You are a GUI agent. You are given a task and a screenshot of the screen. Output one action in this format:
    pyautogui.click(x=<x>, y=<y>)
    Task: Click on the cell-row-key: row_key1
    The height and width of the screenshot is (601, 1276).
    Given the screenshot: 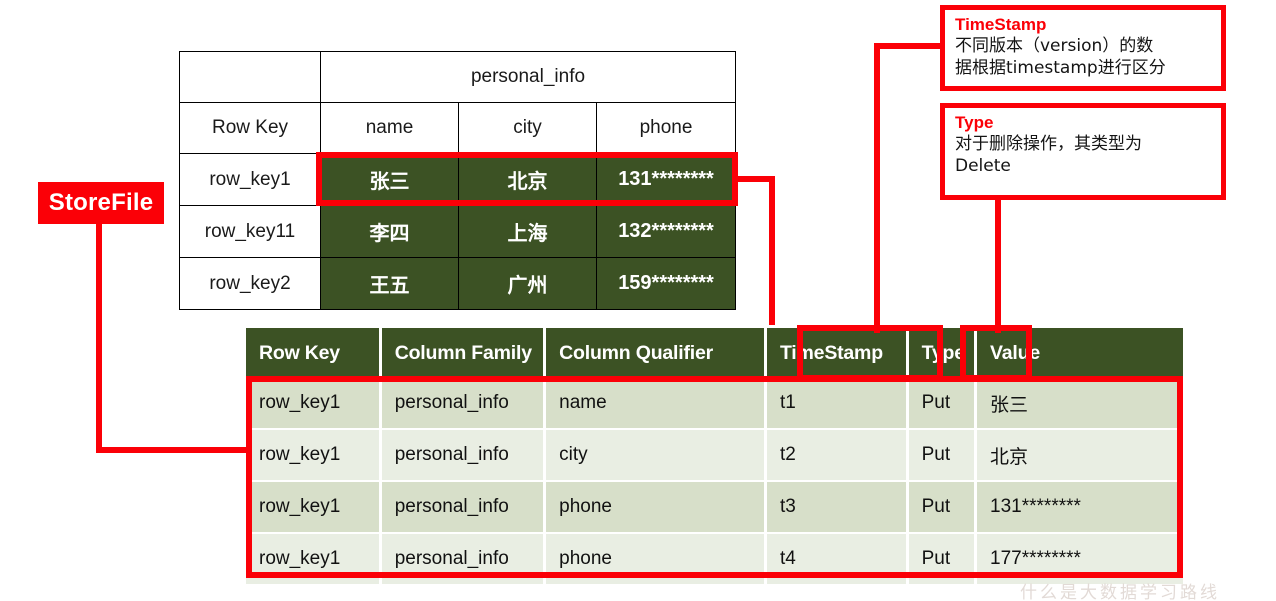 What is the action you would take?
    pyautogui.click(x=250, y=179)
    